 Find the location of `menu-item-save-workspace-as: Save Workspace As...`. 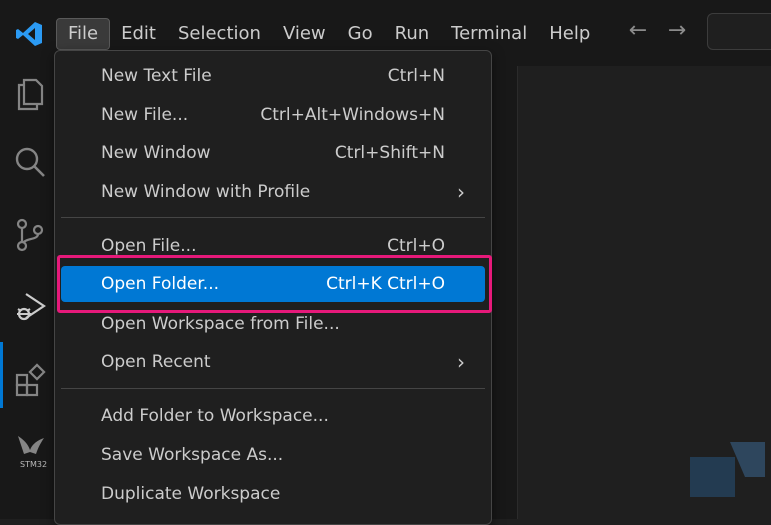

menu-item-save-workspace-as: Save Workspace As... is located at coordinates (273, 455).